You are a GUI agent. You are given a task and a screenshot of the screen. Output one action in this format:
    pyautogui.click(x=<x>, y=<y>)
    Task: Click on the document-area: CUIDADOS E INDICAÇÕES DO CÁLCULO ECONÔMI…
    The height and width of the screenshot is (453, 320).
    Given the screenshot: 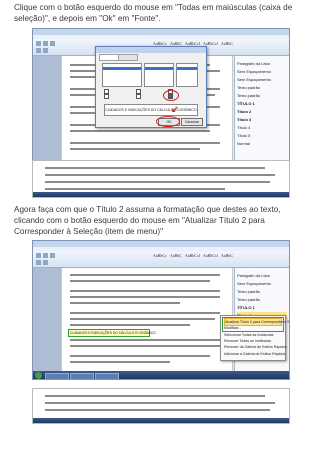 What is the action you would take?
    pyautogui.click(x=133, y=319)
    